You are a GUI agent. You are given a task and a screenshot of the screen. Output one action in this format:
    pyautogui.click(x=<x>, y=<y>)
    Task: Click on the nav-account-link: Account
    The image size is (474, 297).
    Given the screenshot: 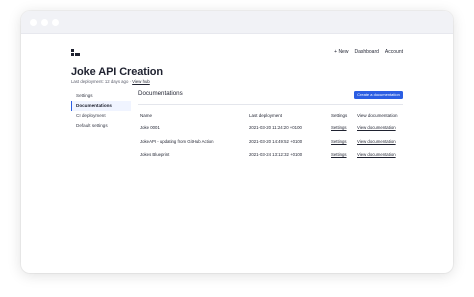 What is the action you would take?
    pyautogui.click(x=394, y=52)
    